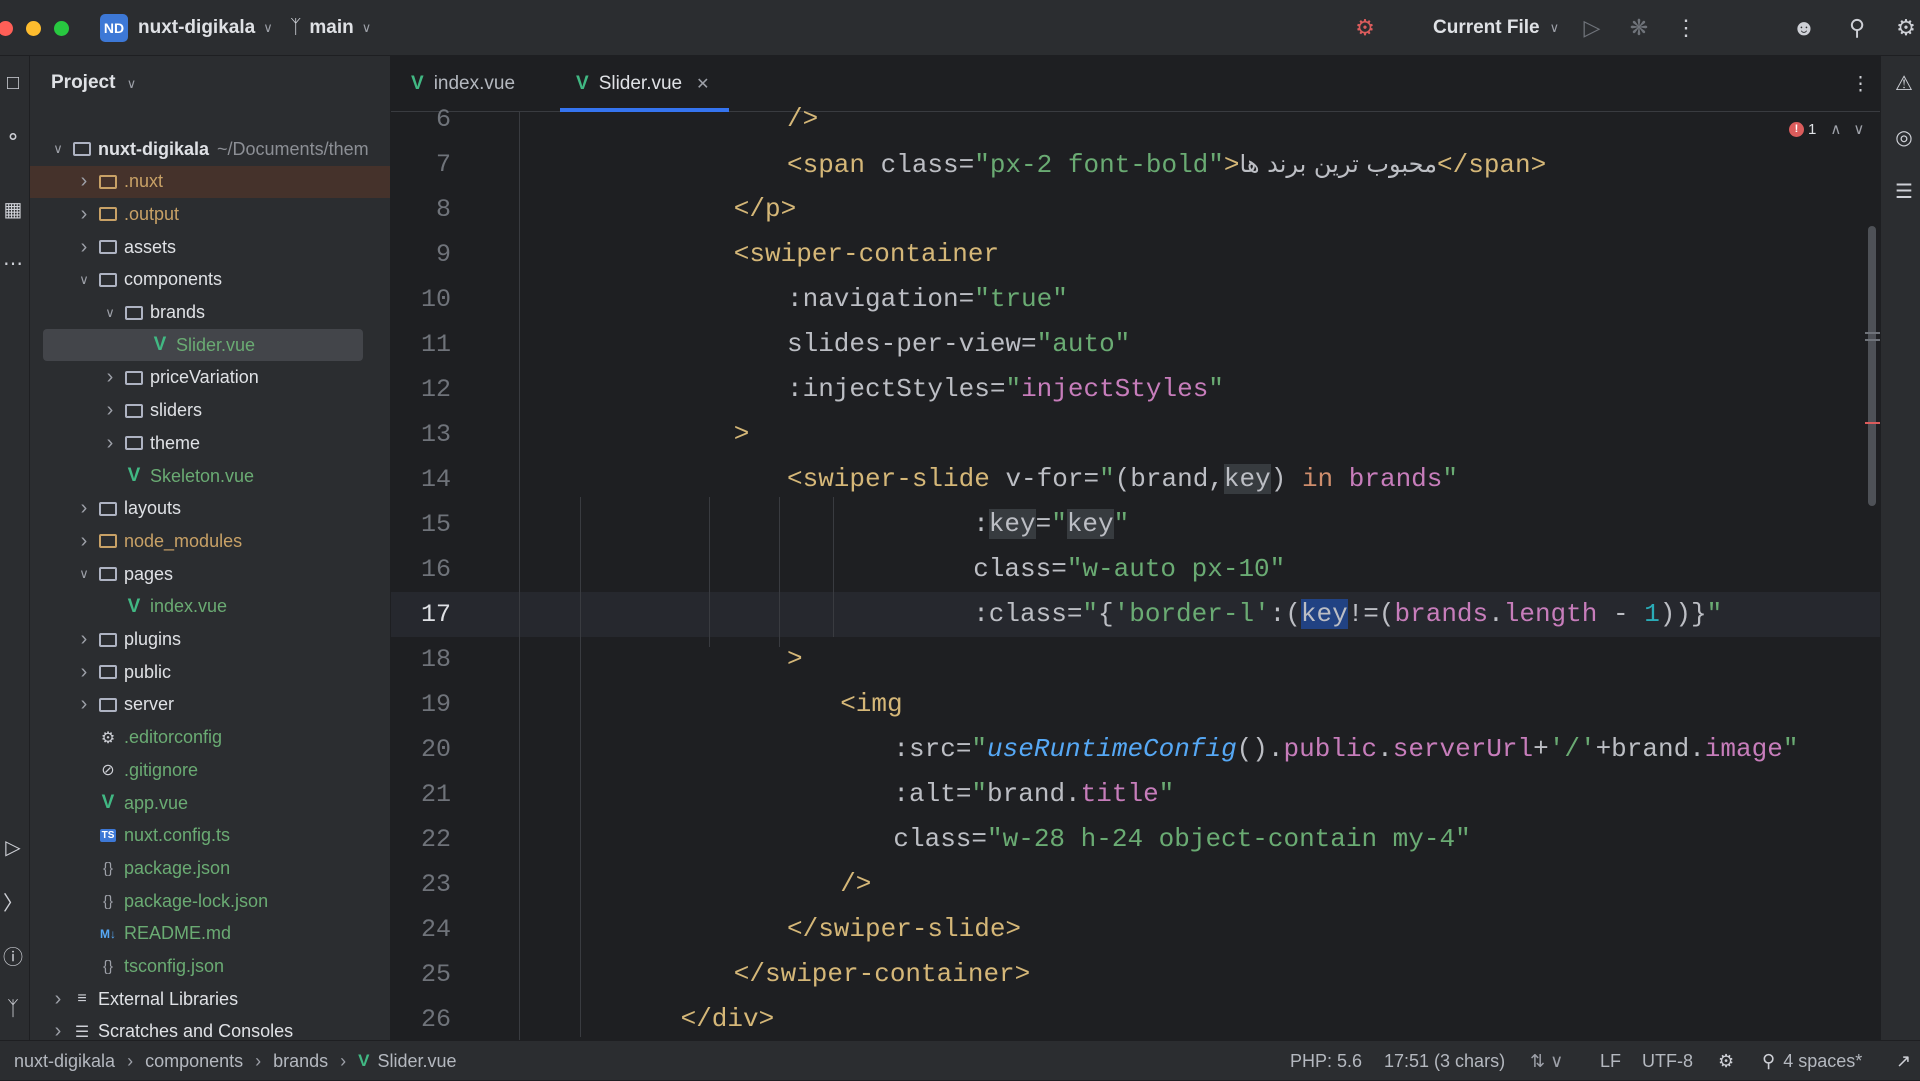  What do you see at coordinates (210, 770) in the screenshot?
I see `tree-item: ⊘ .gitignore` at bounding box center [210, 770].